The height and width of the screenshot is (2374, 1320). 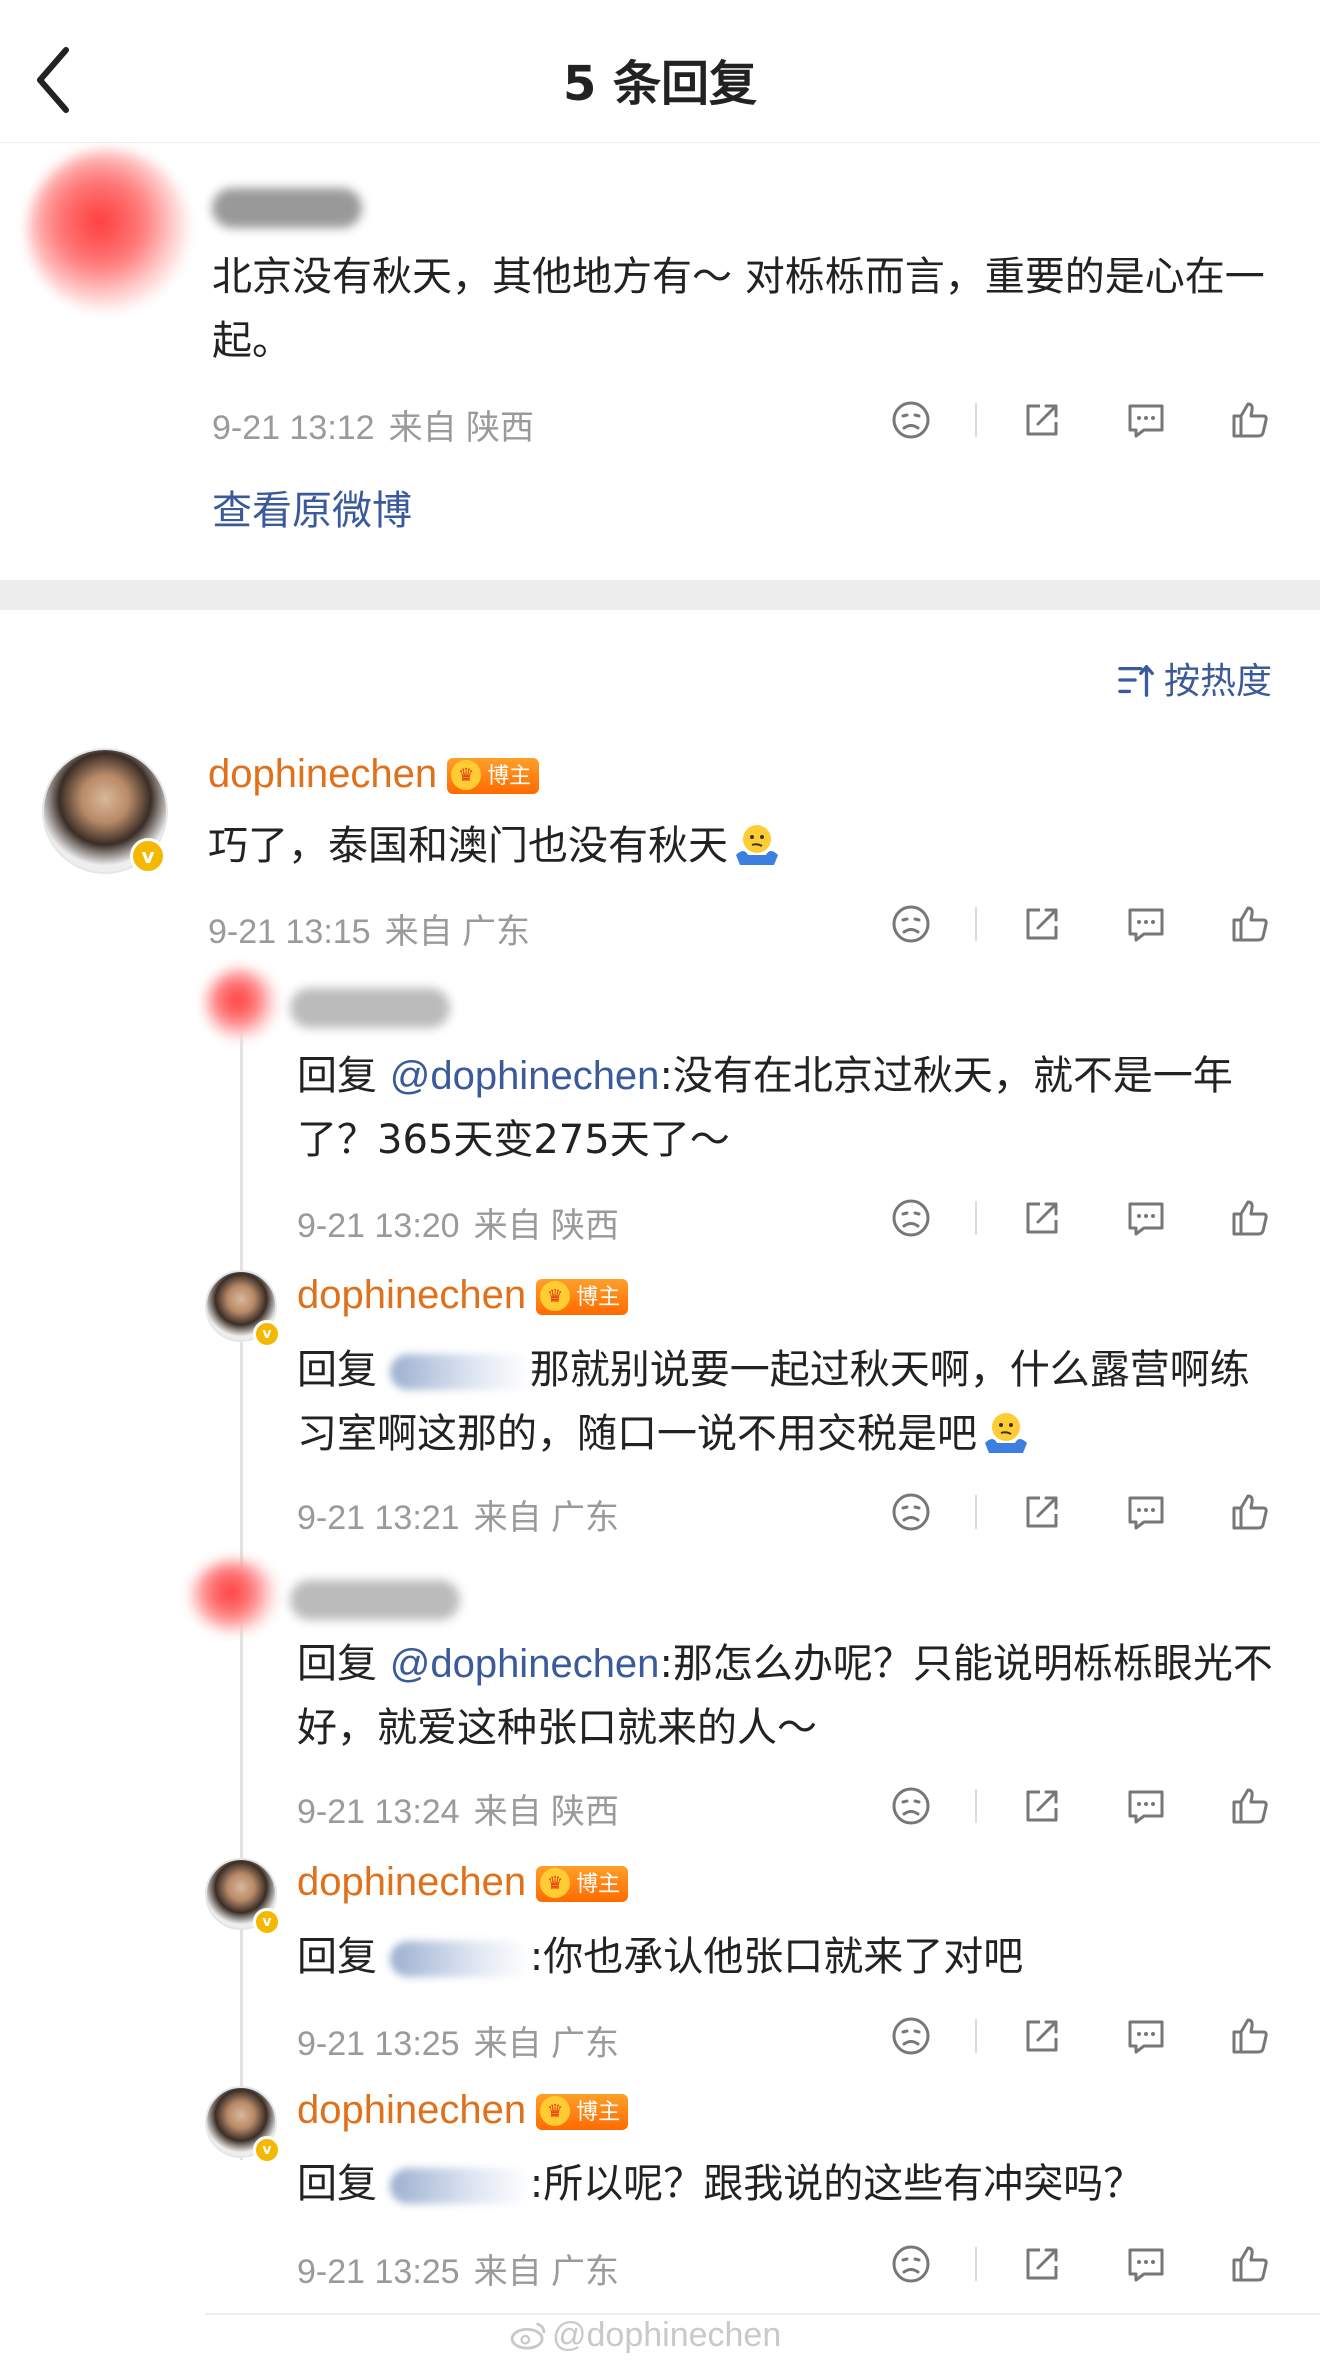 I want to click on reply-5-text: 回复 :所以呢？跟我说的这些有冲突吗？, so click(x=720, y=2184).